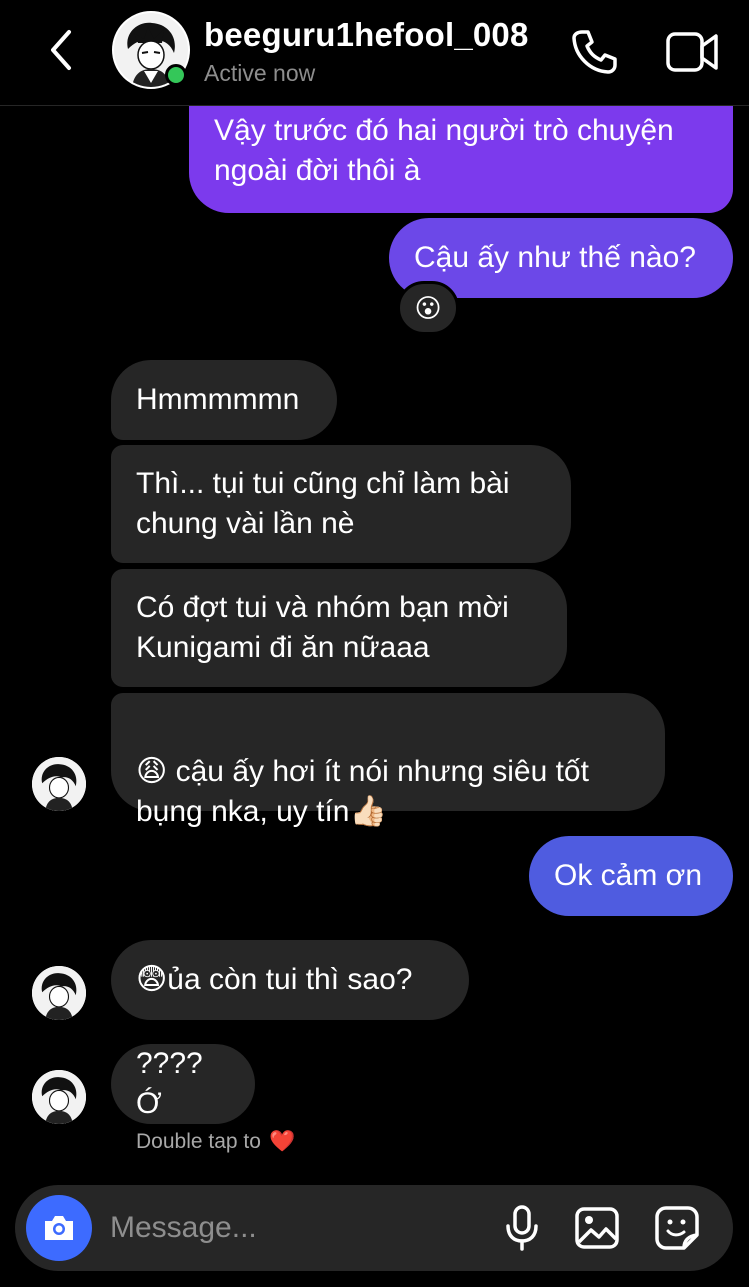 This screenshot has height=1287, width=749. I want to click on voice-call-button, so click(594, 52).